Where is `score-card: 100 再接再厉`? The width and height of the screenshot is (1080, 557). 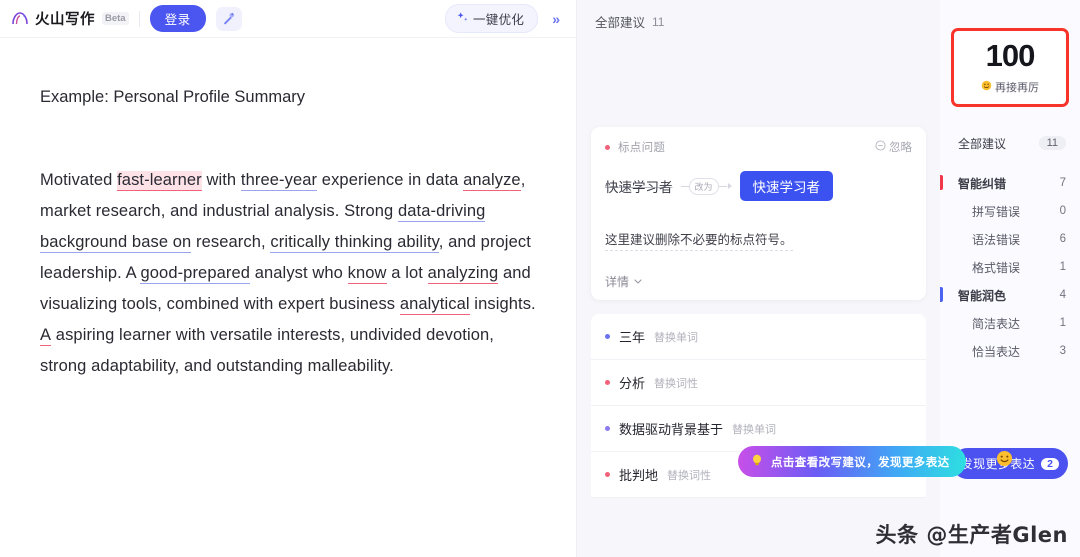 score-card: 100 再接再厉 is located at coordinates (1010, 67).